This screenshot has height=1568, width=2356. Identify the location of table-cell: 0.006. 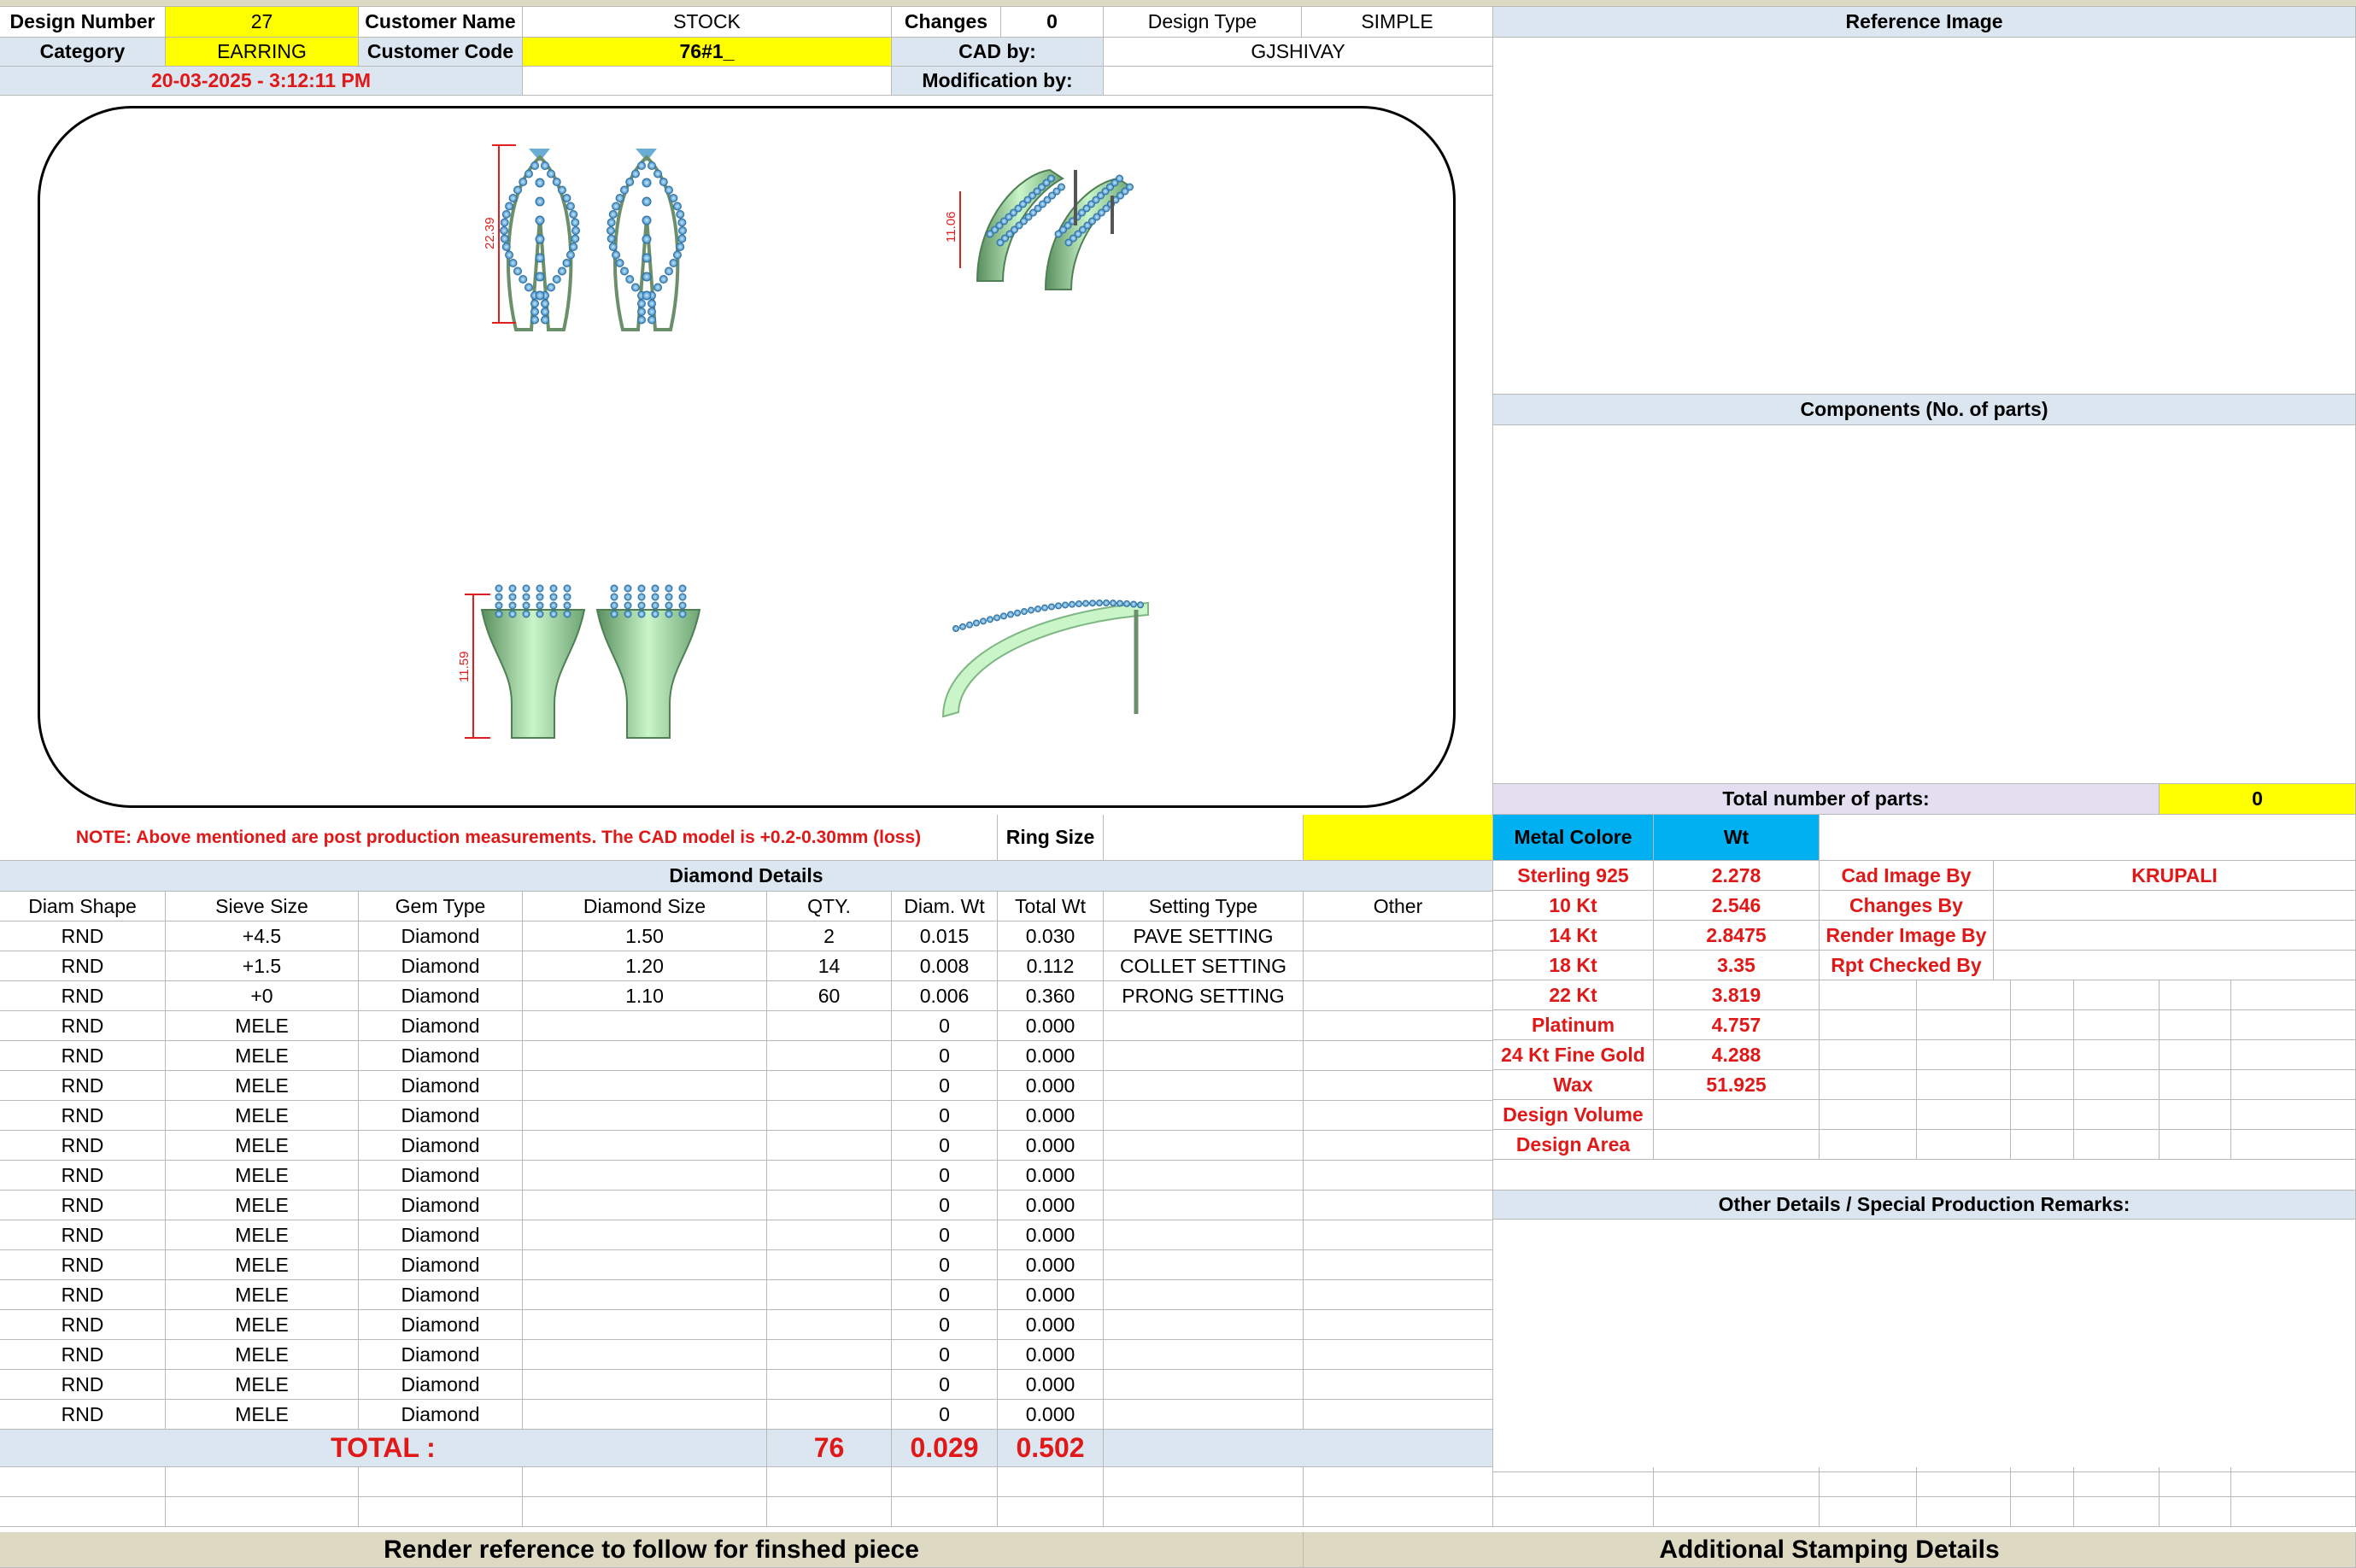
(945, 996).